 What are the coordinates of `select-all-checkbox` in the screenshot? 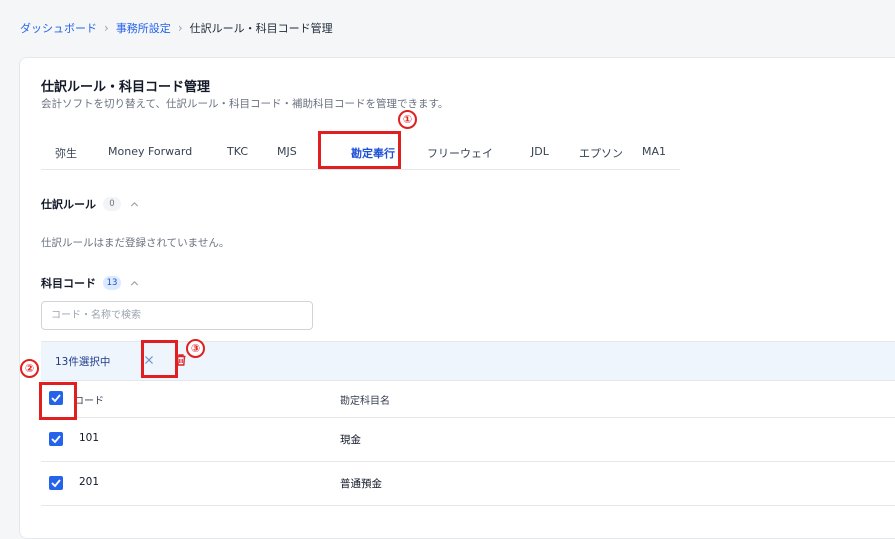 It's located at (56, 398).